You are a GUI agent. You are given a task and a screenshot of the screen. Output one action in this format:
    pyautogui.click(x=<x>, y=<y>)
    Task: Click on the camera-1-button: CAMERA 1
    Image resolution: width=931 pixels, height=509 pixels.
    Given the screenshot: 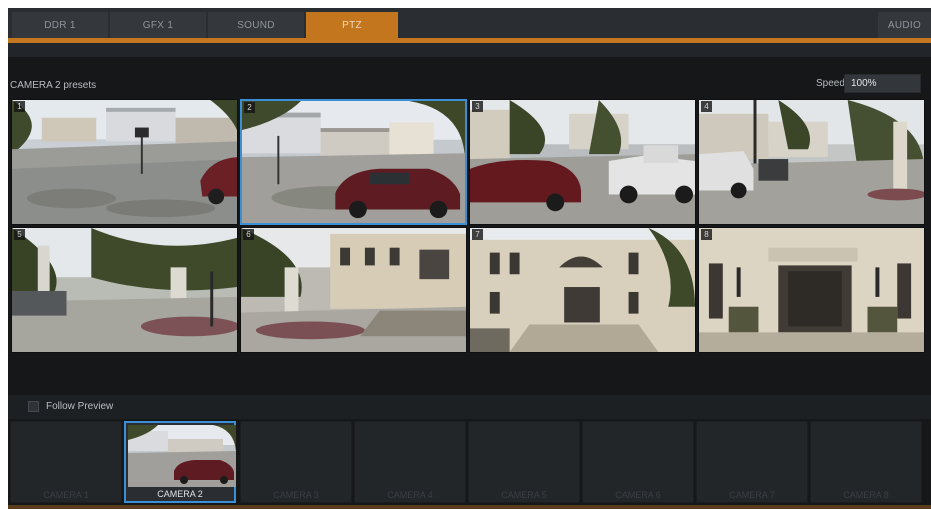 What is the action you would take?
    pyautogui.click(x=66, y=462)
    